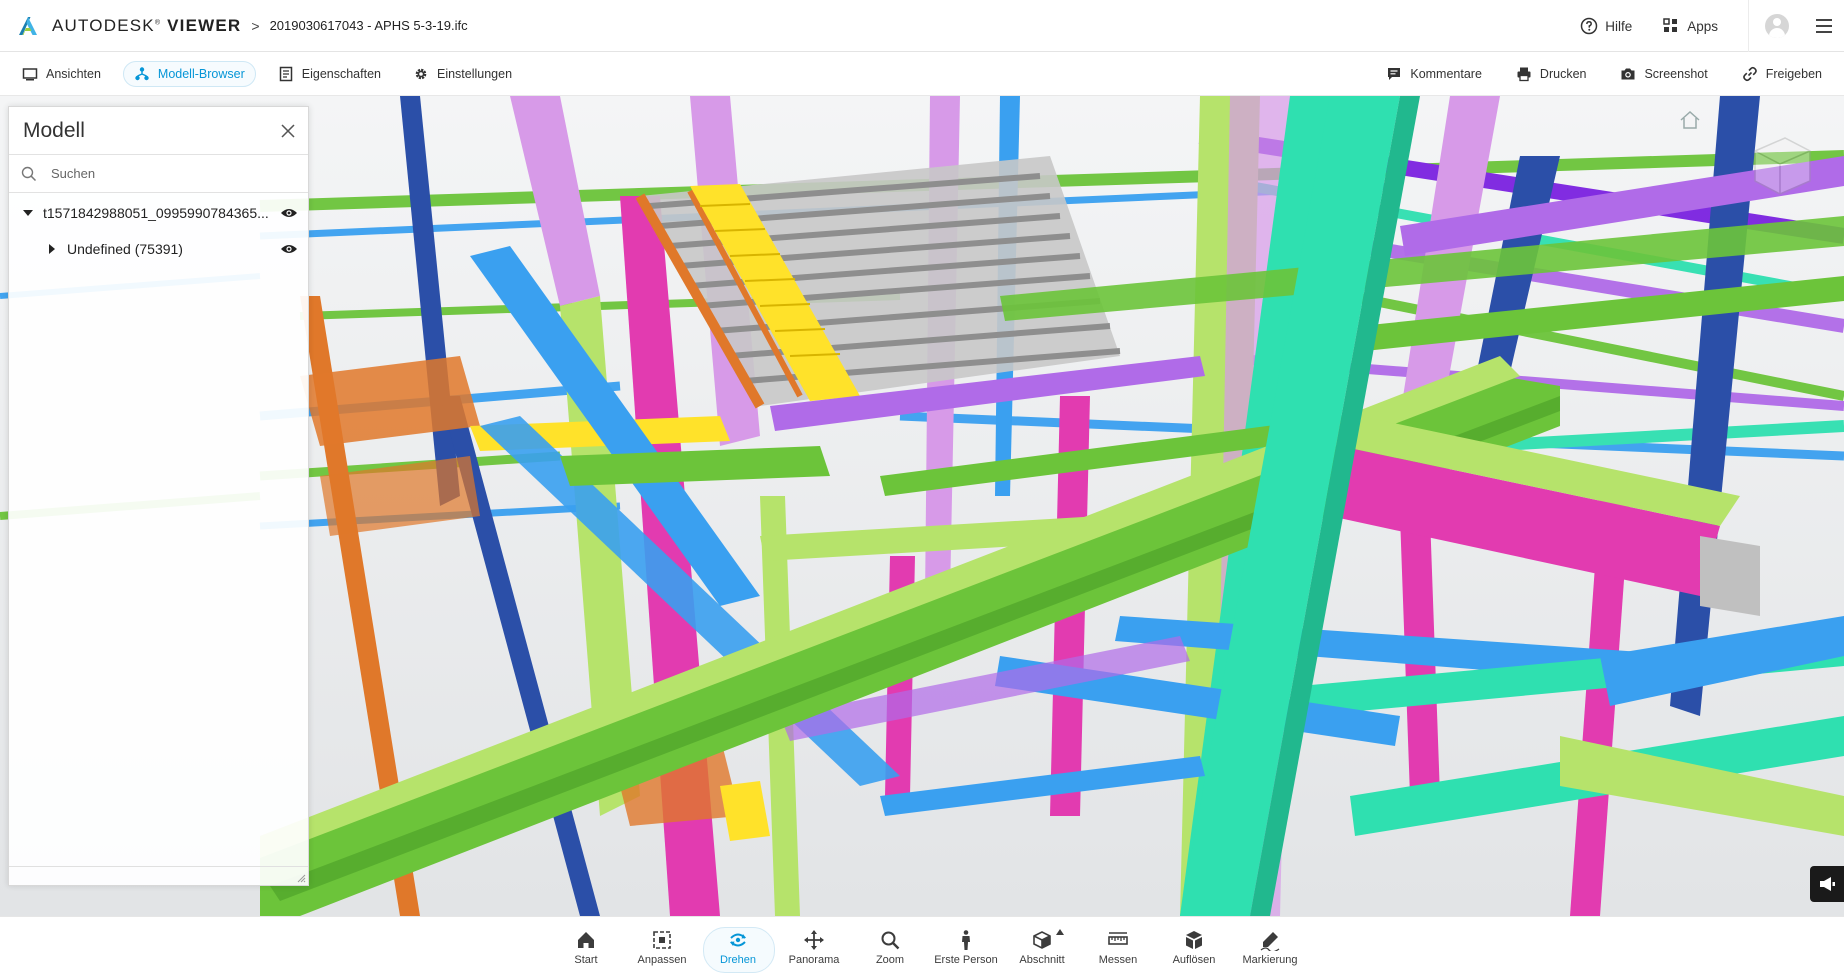  I want to click on viewcube-icon, so click(1780, 166).